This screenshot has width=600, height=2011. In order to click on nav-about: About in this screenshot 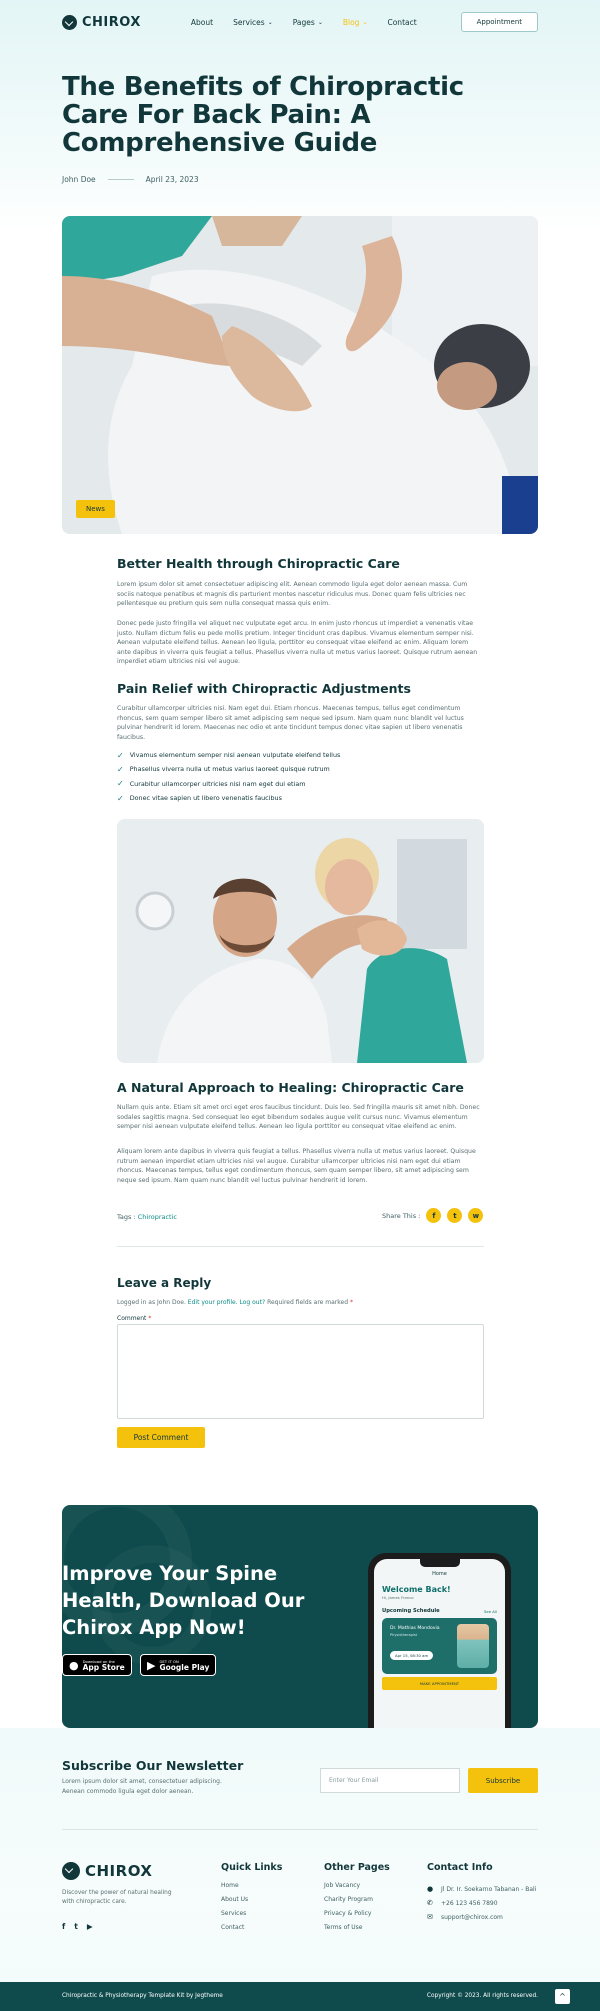, I will do `click(202, 22)`.